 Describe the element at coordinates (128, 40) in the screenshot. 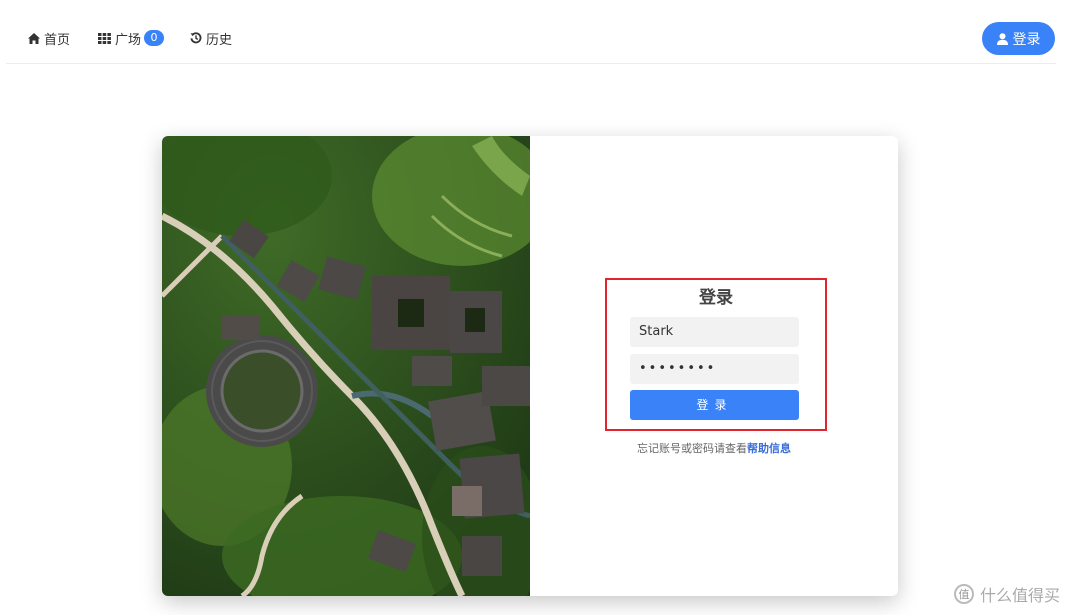

I see `nav-square-label: 广场` at that location.